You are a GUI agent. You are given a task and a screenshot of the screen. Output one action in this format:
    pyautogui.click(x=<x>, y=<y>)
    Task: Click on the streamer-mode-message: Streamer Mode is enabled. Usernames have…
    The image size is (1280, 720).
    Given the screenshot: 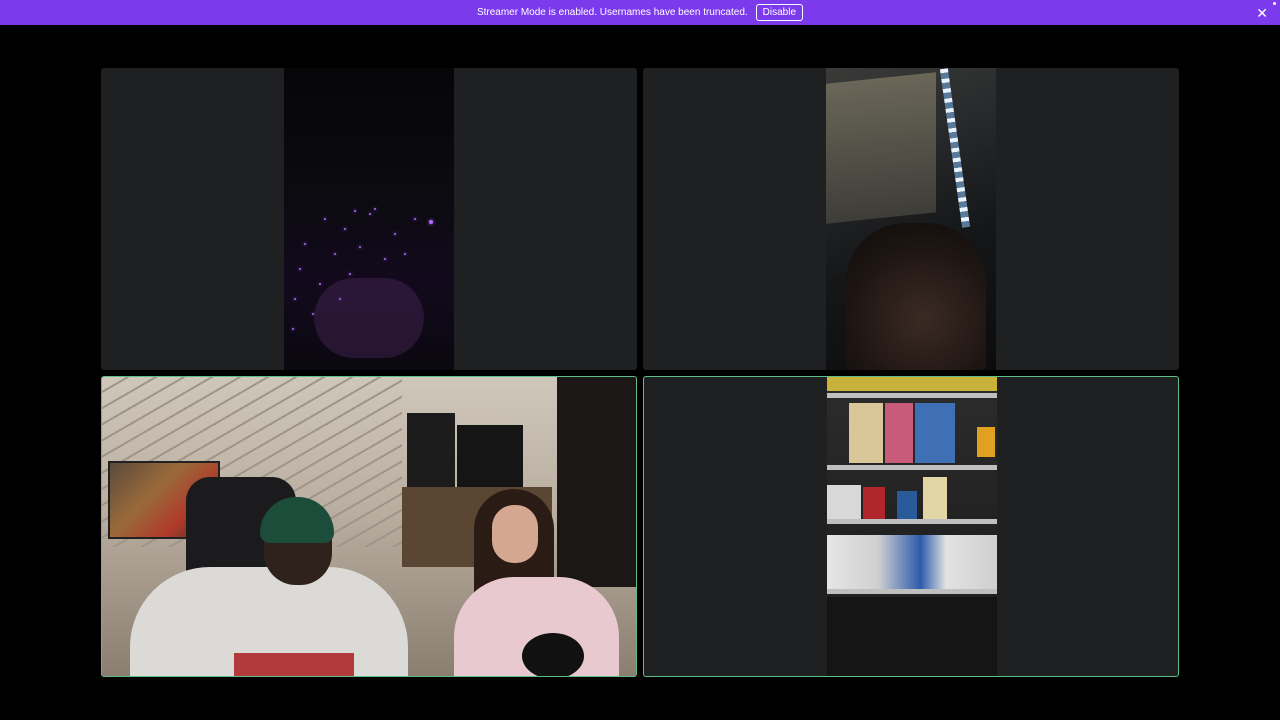 What is the action you would take?
    pyautogui.click(x=612, y=12)
    